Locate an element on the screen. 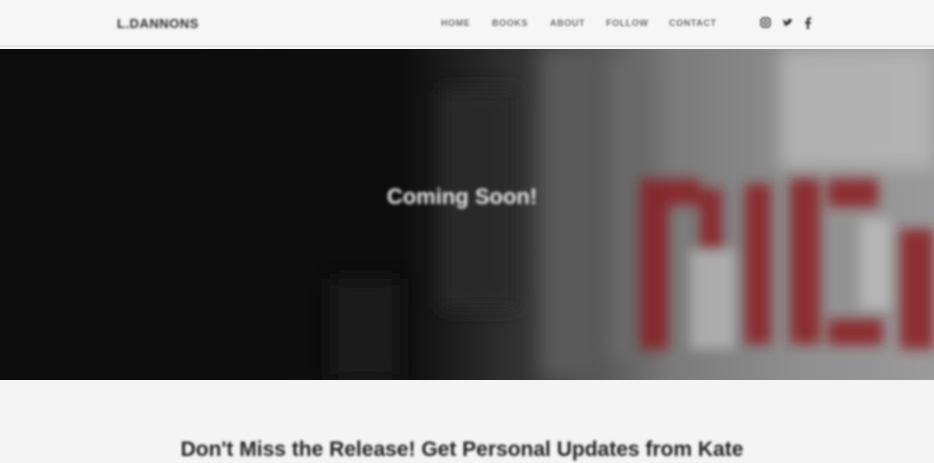  nav-item-follow: FOLLOW is located at coordinates (627, 23).